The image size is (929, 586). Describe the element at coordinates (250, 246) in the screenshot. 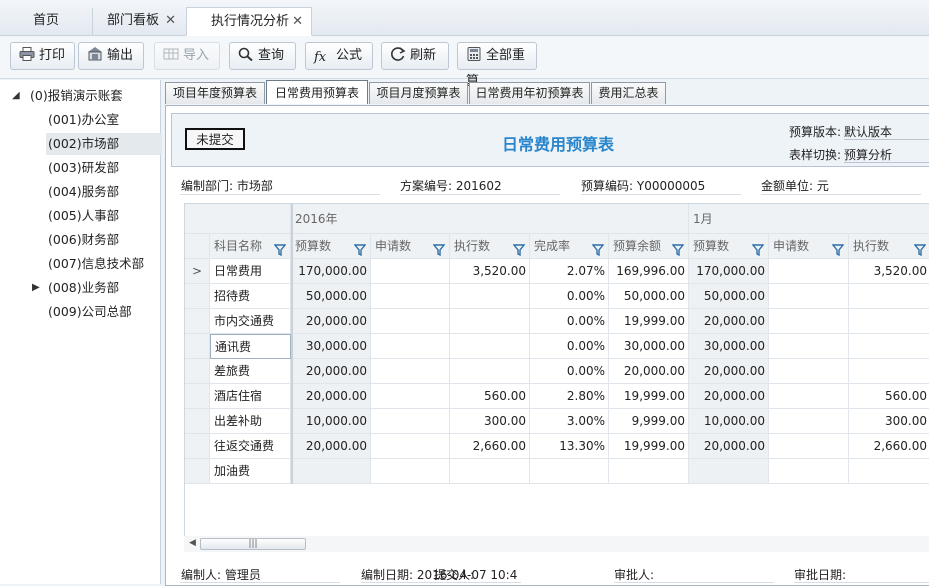

I see `column-header: 科目名称` at that location.